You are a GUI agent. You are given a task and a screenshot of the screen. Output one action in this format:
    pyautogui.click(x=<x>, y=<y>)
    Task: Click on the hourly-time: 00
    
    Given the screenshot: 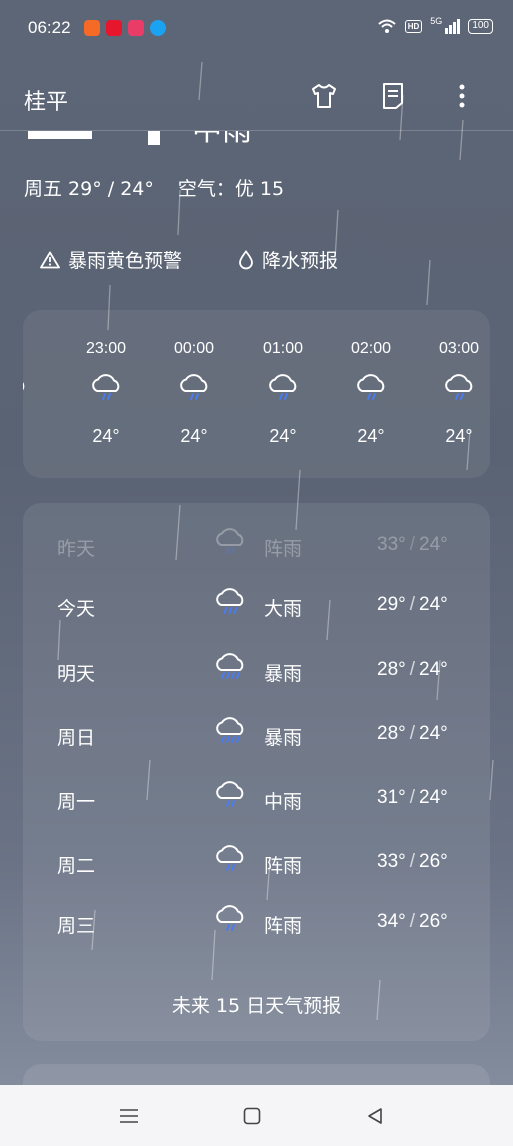 What is the action you would take?
    pyautogui.click(x=37, y=349)
    